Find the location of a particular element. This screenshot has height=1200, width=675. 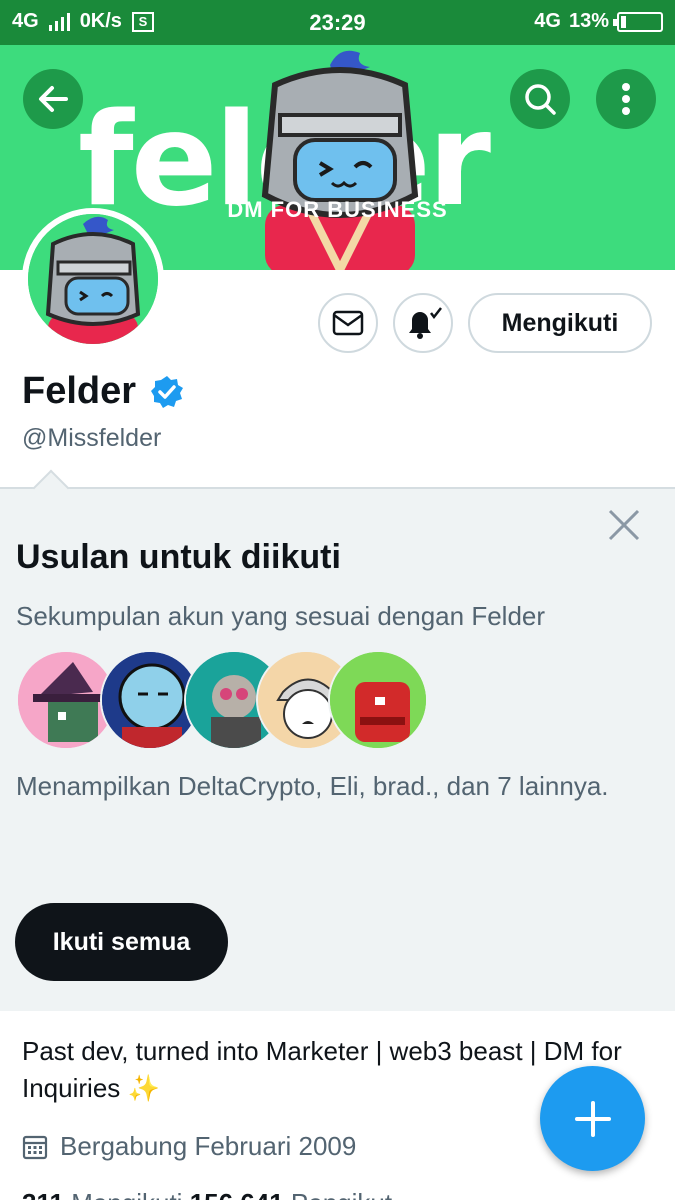

arrow-left-icon is located at coordinates (53, 99).